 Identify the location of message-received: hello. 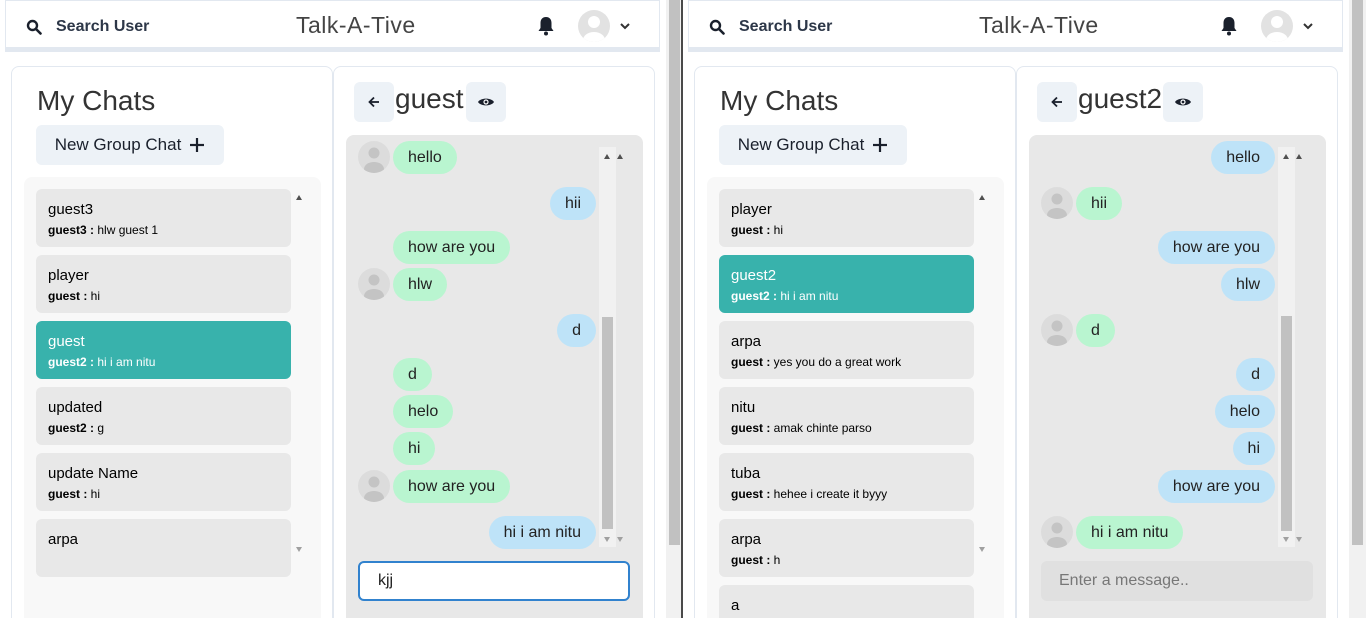
(425, 157).